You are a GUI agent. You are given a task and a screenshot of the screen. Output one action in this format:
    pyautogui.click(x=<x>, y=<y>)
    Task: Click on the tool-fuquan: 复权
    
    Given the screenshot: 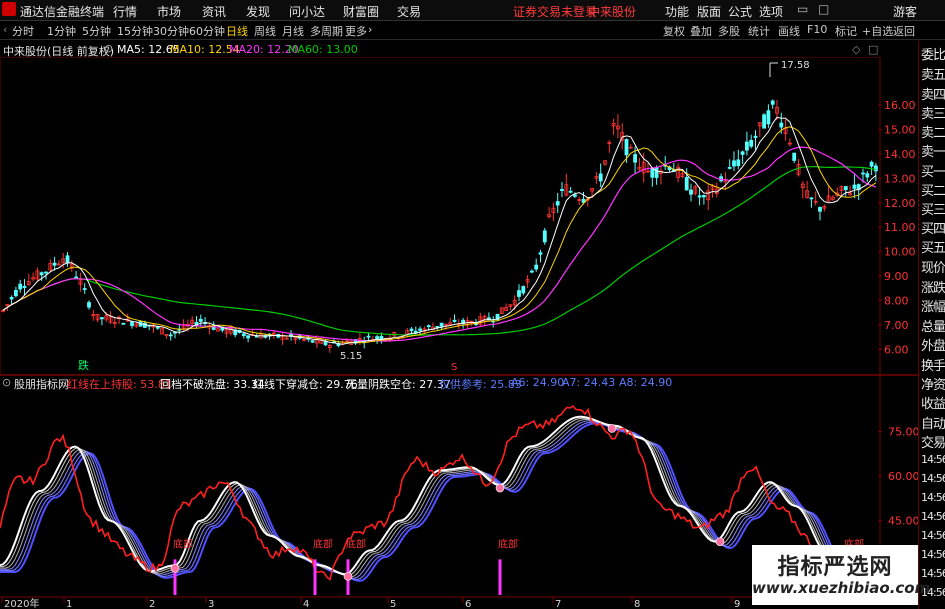 What is the action you would take?
    pyautogui.click(x=674, y=31)
    